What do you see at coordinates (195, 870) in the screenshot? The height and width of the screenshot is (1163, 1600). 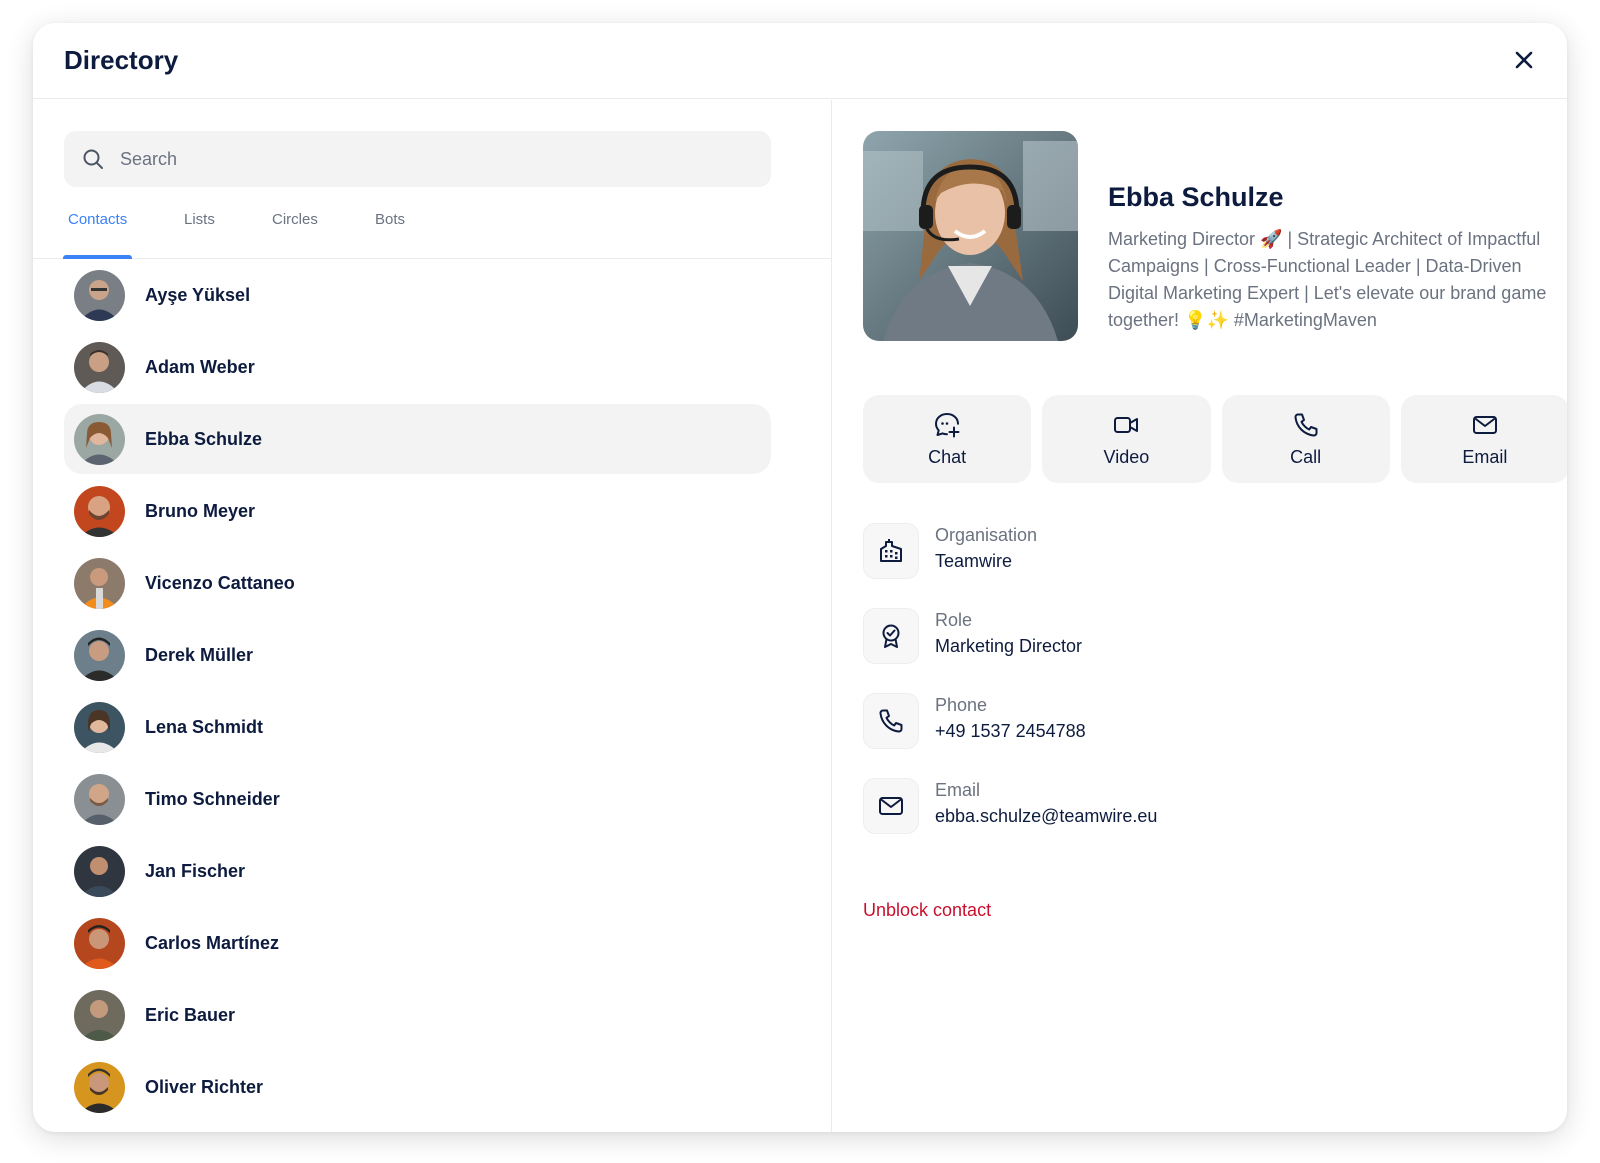 I see `contact-name: Jan Fischer` at bounding box center [195, 870].